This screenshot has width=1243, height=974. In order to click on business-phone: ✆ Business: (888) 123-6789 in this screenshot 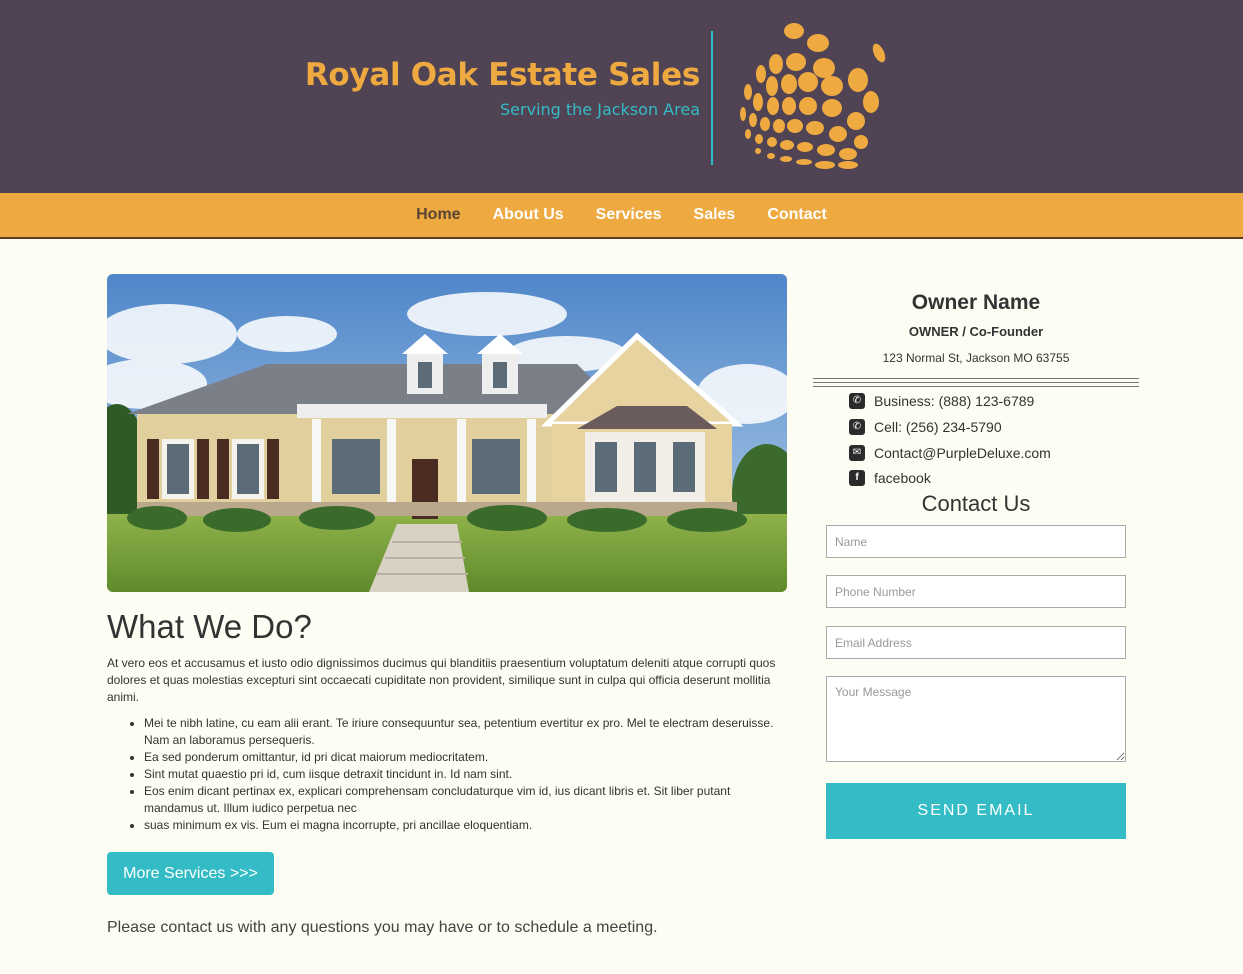, I will do `click(941, 401)`.